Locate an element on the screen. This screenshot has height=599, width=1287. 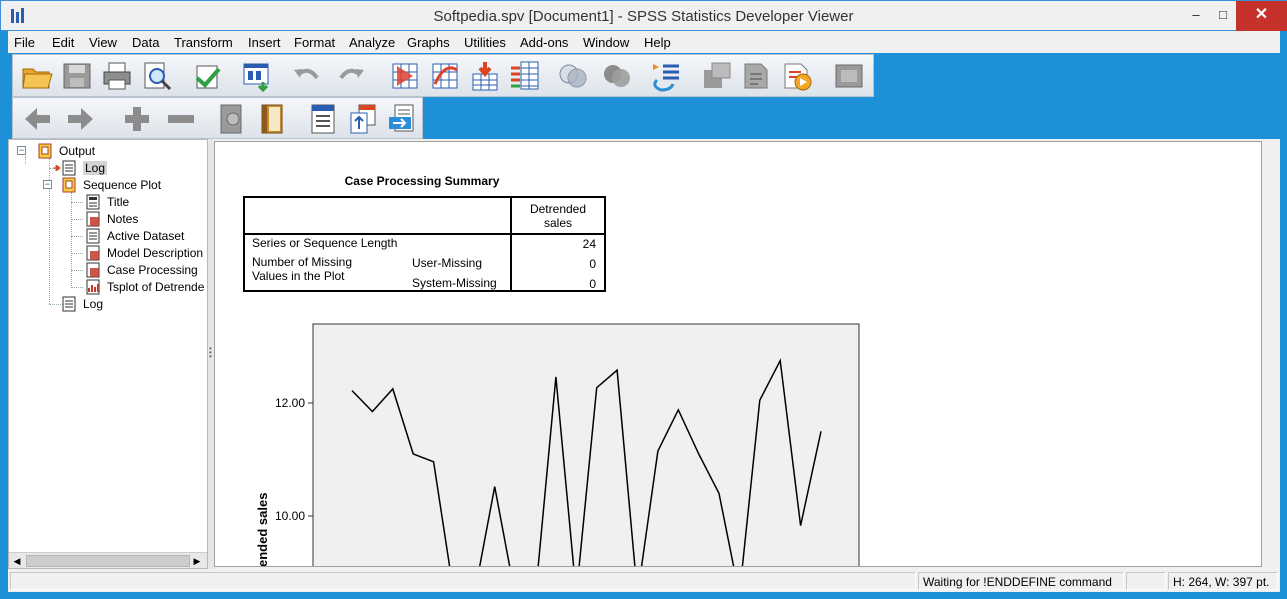
menu-help: Help is located at coordinates (657, 42).